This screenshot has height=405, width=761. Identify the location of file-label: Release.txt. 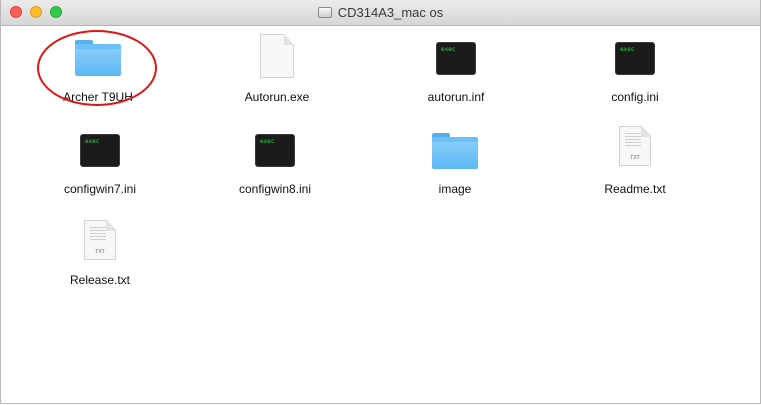
(100, 280).